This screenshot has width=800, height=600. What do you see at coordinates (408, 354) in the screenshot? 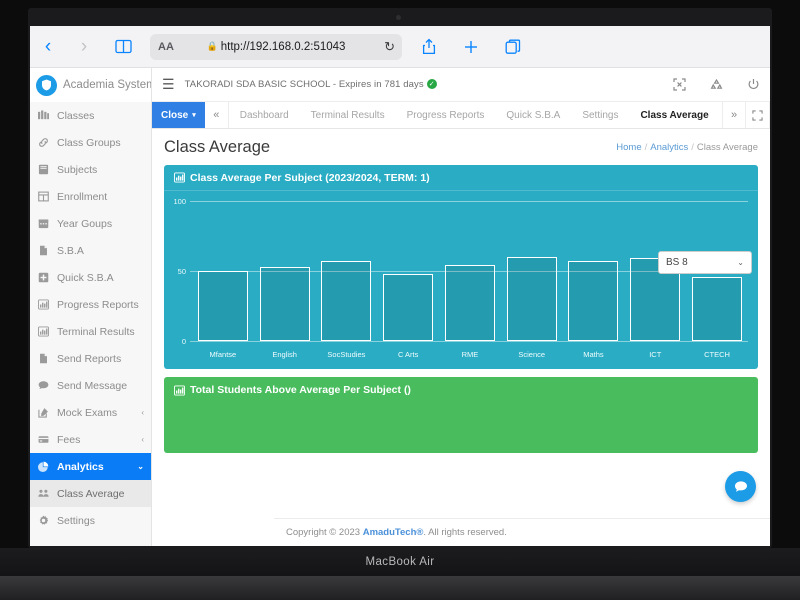
I see `x-axis-tick-label: C Arts` at bounding box center [408, 354].